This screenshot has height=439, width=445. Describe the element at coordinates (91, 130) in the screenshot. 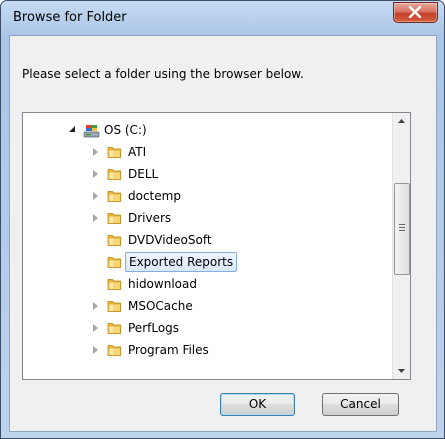

I see `drive-icon` at that location.